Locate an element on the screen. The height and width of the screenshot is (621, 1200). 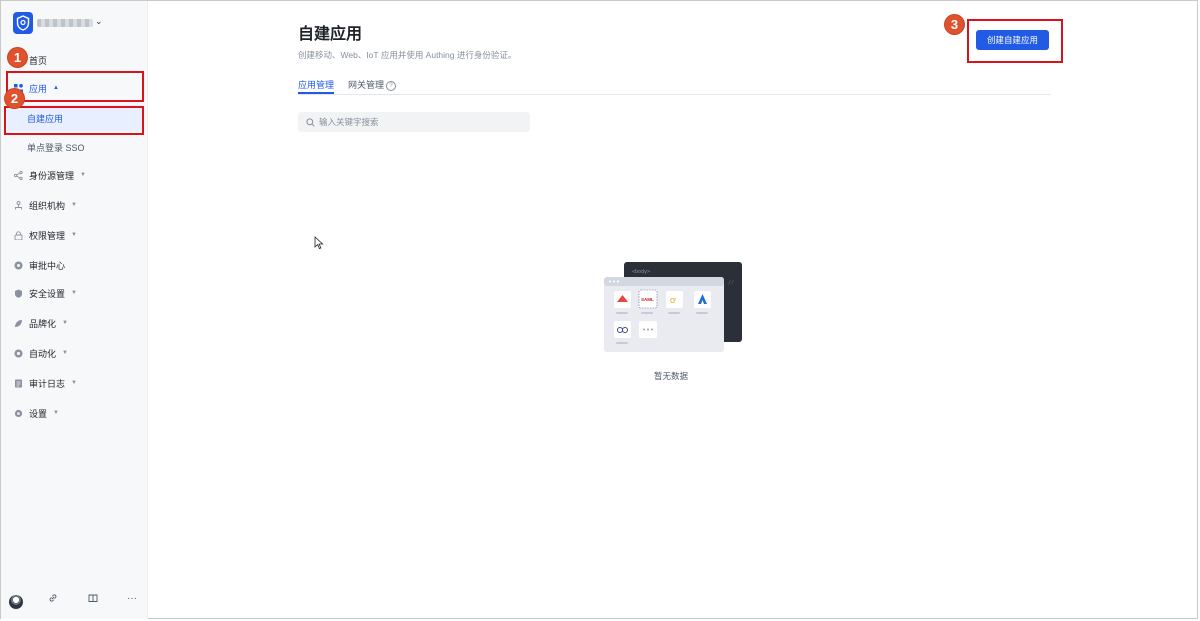
brand-icon is located at coordinates (18, 323).